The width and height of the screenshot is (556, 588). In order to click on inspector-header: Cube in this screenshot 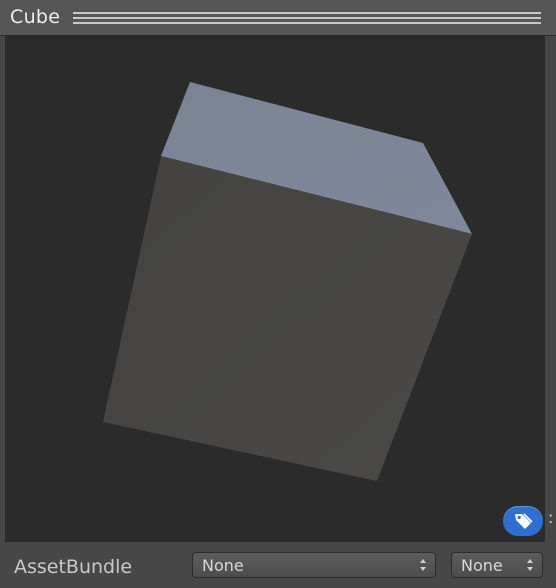, I will do `click(278, 18)`.